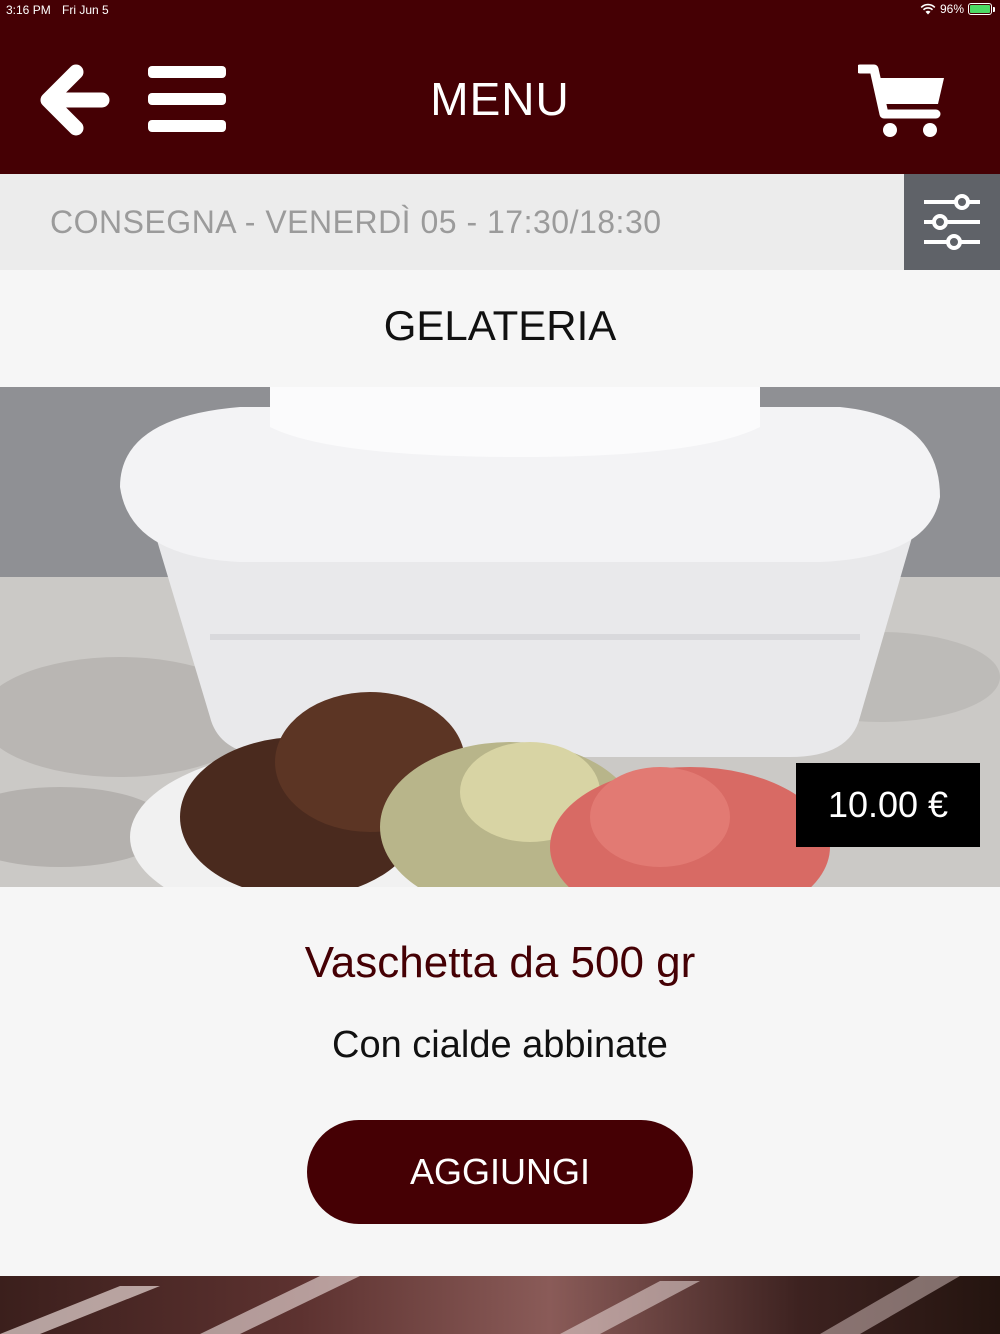 The width and height of the screenshot is (1000, 1334). I want to click on wifi-icon, so click(928, 9).